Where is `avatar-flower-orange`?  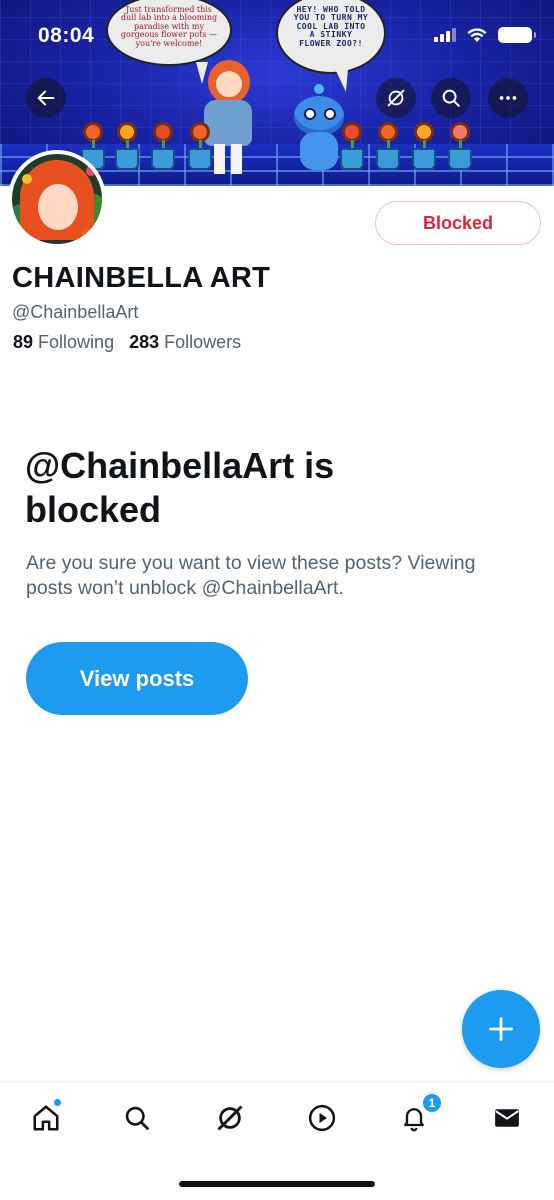 avatar-flower-orange is located at coordinates (87, 233).